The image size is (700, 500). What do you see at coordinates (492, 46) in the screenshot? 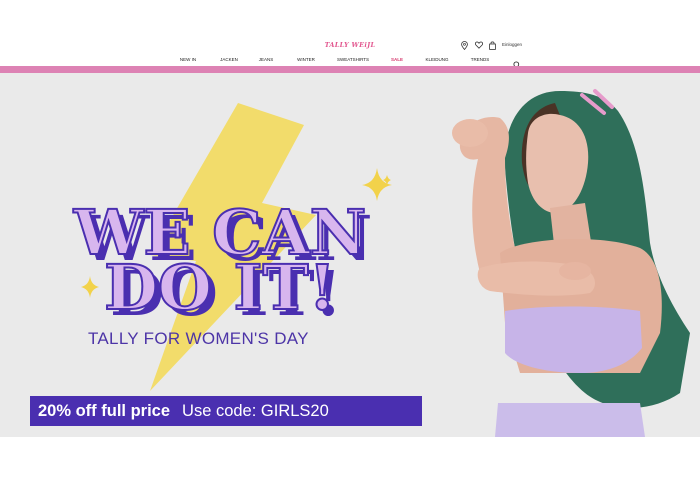
I see `bag-icon` at bounding box center [492, 46].